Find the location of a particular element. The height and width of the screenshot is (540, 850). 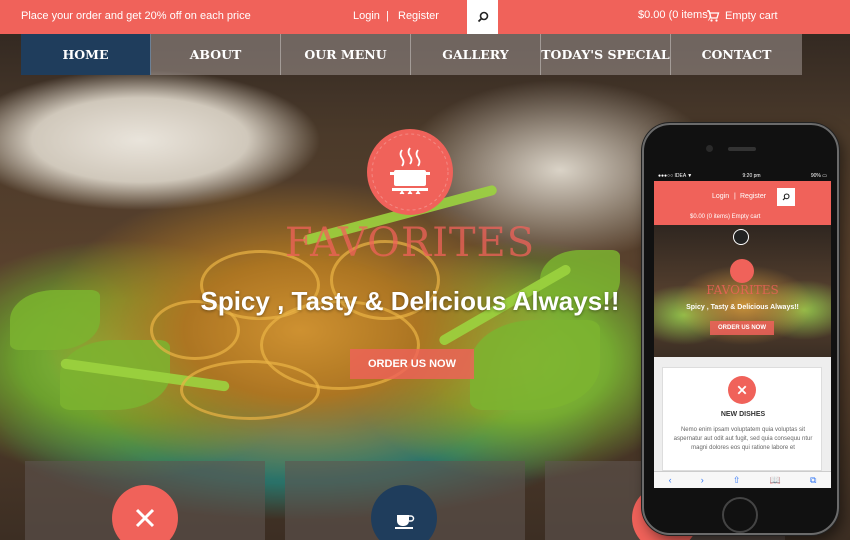

mobile-cart: $0.00 (0 items) Empty cart is located at coordinates (725, 217).